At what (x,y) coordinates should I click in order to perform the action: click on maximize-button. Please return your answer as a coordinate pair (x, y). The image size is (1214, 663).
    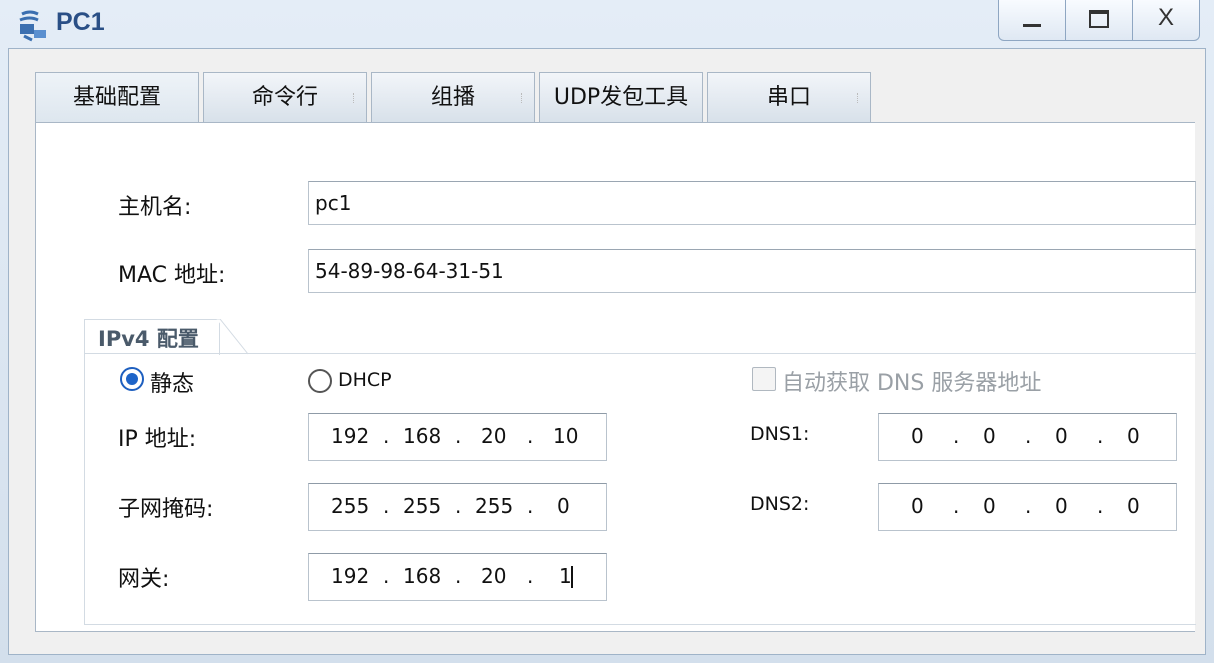
    Looking at the image, I should click on (1099, 20).